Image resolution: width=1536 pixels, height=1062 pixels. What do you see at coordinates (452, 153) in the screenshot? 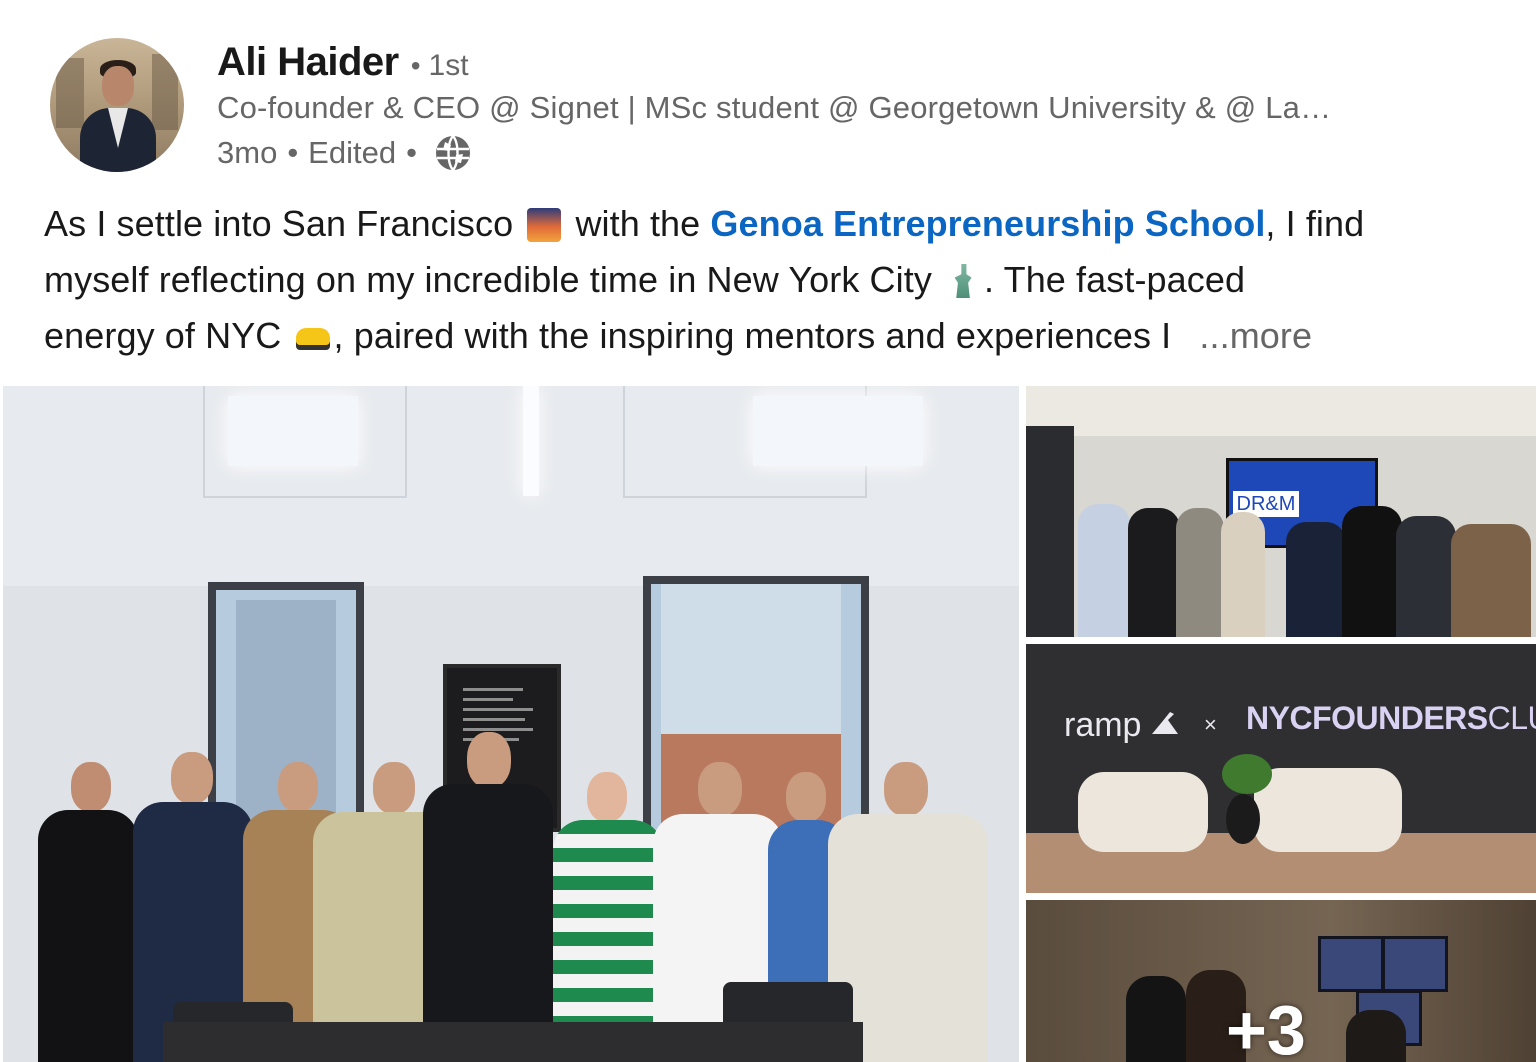
I see `globe-icon` at bounding box center [452, 153].